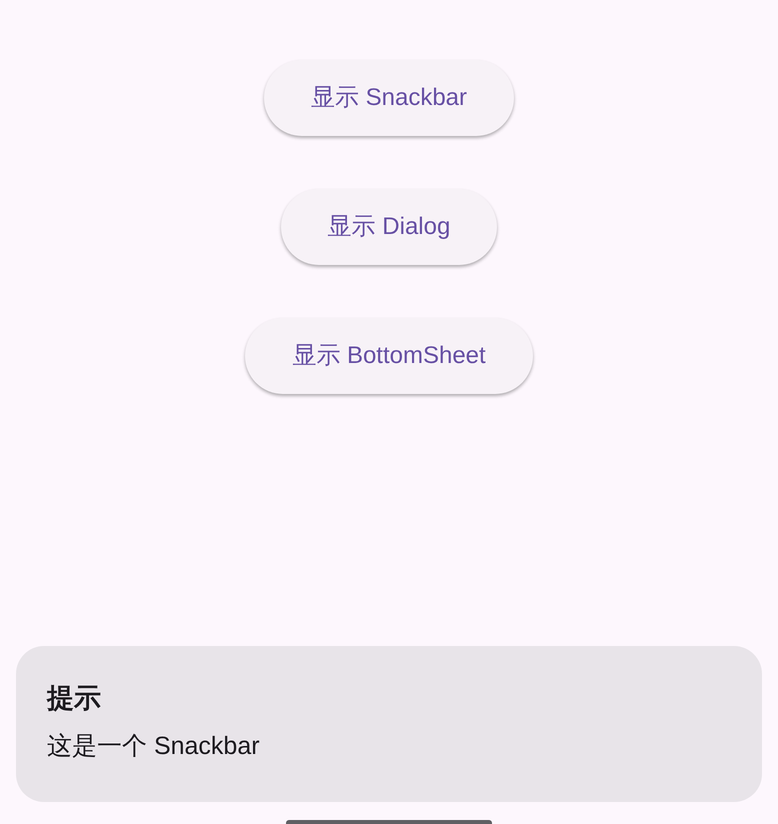 The width and height of the screenshot is (778, 824). I want to click on snackbar-title: 提示, so click(74, 698).